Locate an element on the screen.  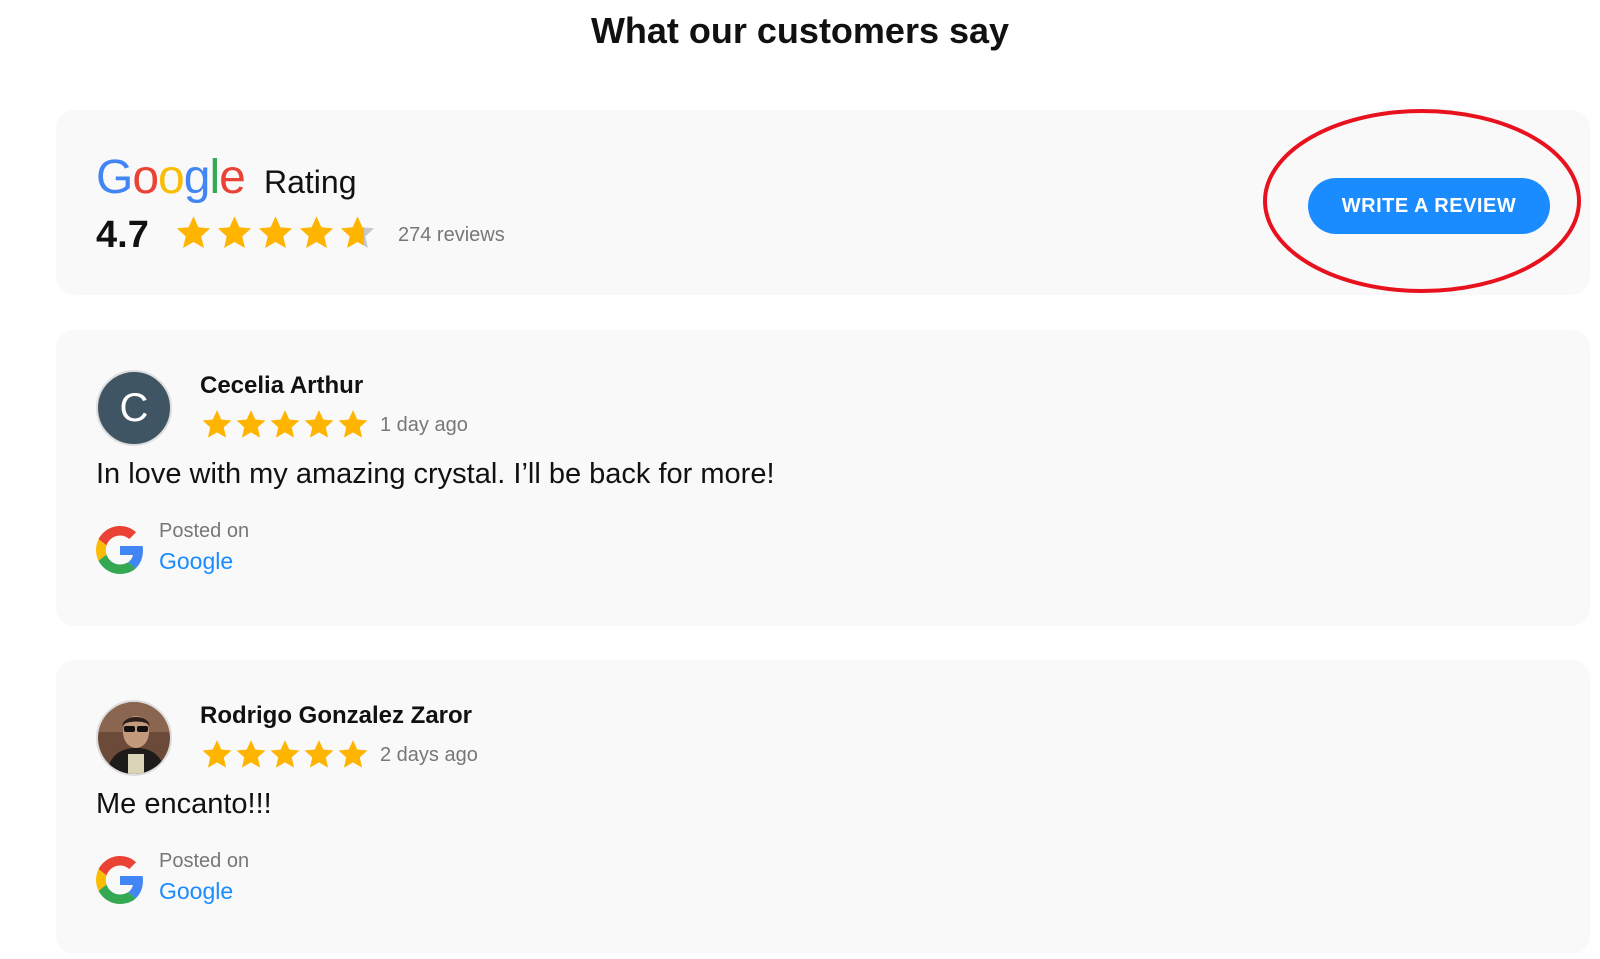
reviewer-name: Rodrigo Gonzalez Zaror is located at coordinates (336, 715).